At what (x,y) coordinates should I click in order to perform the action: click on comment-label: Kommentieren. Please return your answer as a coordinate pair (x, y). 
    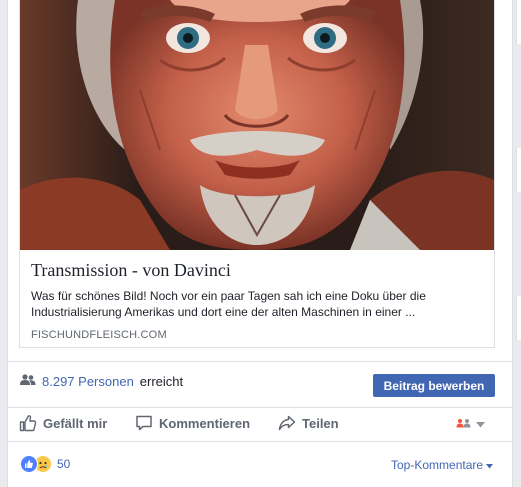
    Looking at the image, I should click on (205, 423).